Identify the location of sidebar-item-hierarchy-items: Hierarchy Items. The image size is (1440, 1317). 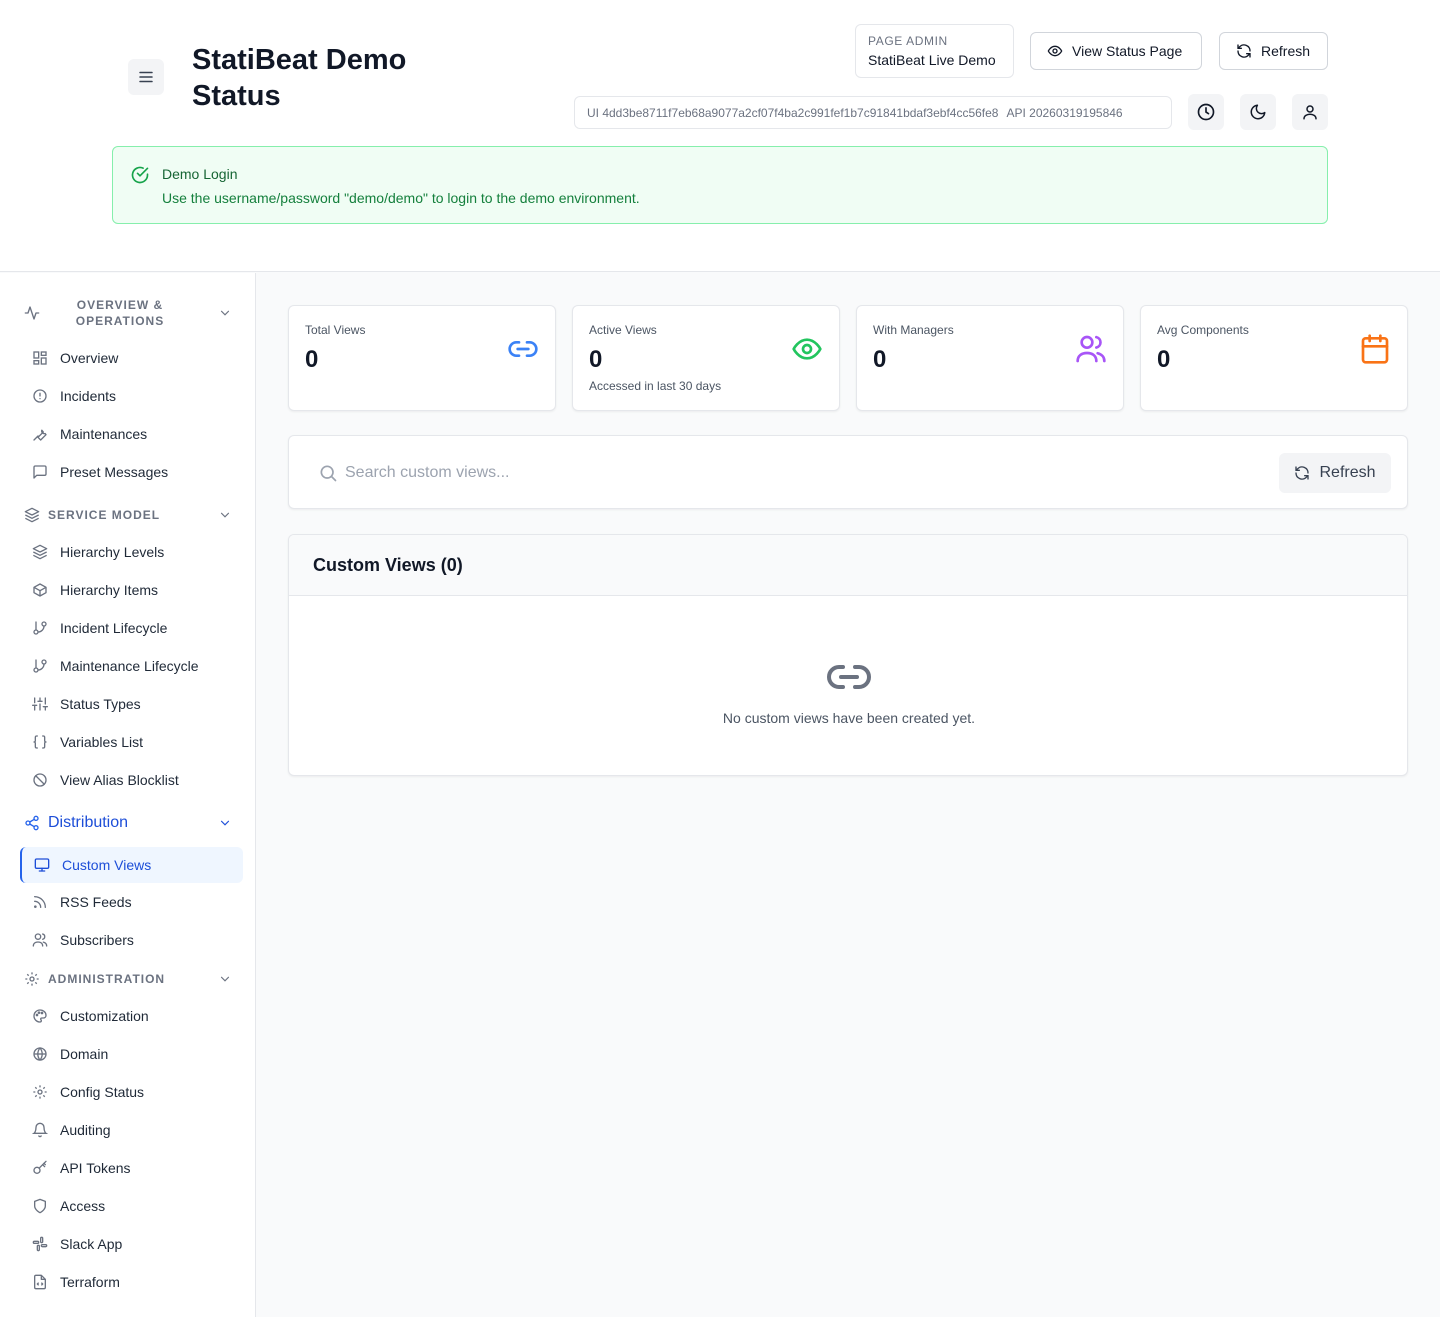
(131, 590).